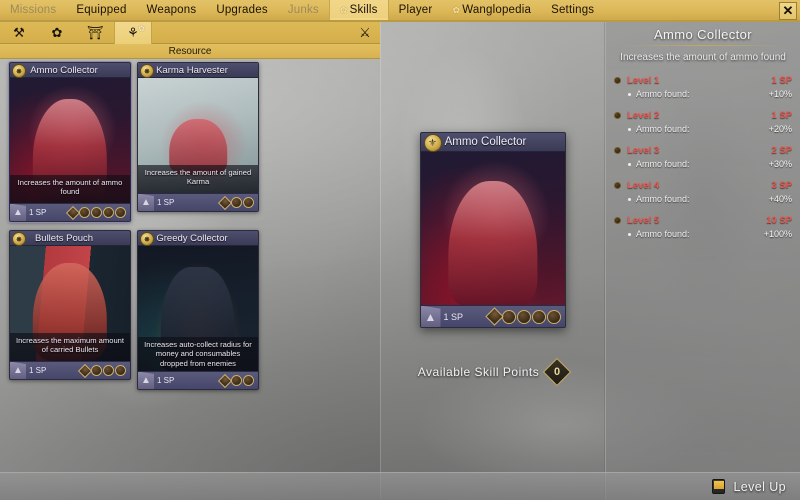  I want to click on effect-value: +40%, so click(780, 199).